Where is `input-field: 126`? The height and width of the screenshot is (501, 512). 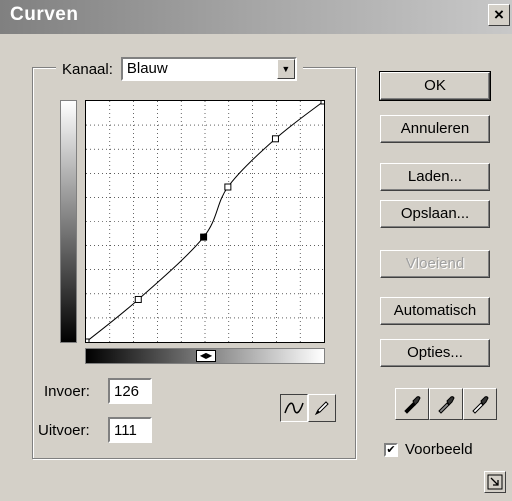
input-field: 126 is located at coordinates (130, 391).